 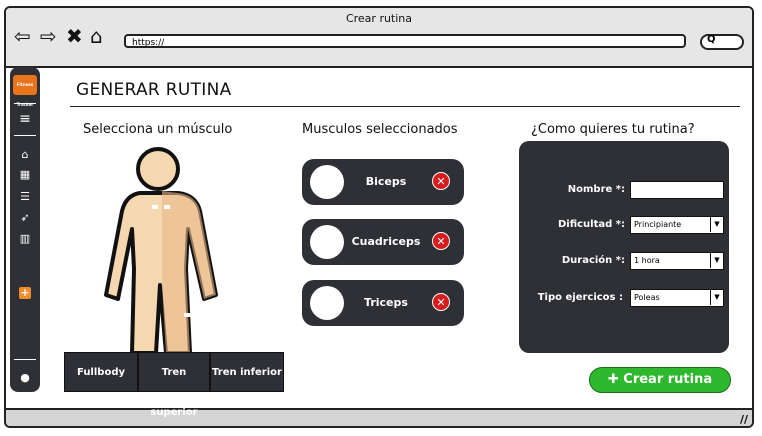 What do you see at coordinates (647, 260) in the screenshot?
I see `duration-value: 1 hora` at bounding box center [647, 260].